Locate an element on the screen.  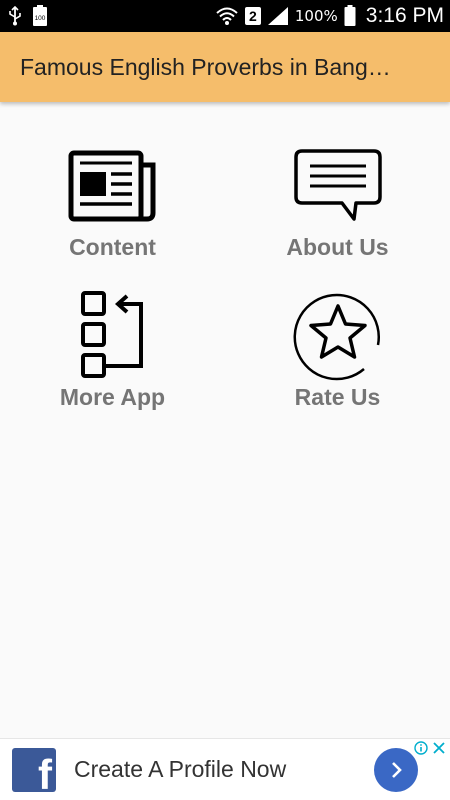
about-us-label: About Us is located at coordinates (337, 247).